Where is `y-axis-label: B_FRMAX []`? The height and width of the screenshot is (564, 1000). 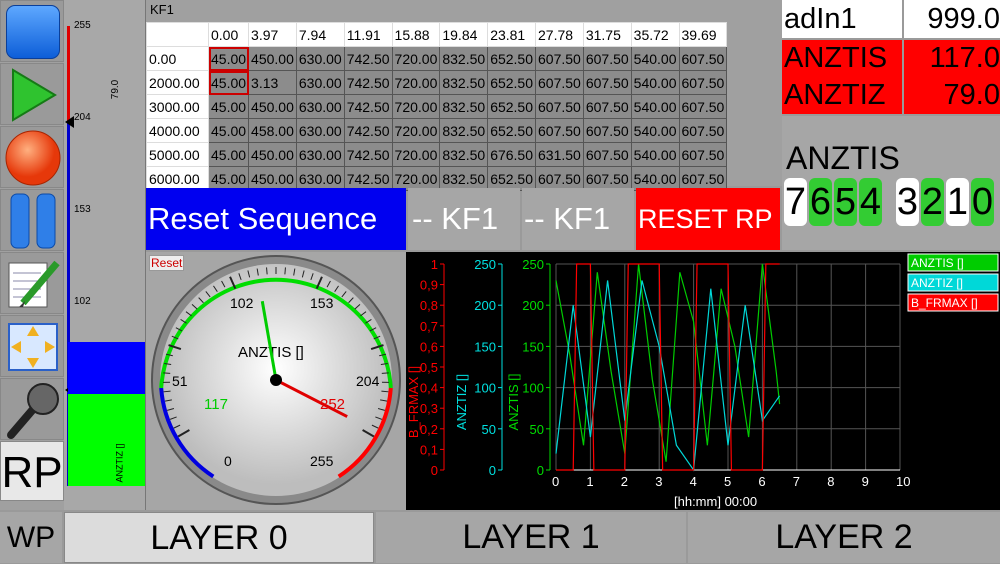
y-axis-label: B_FRMAX [] is located at coordinates (413, 402).